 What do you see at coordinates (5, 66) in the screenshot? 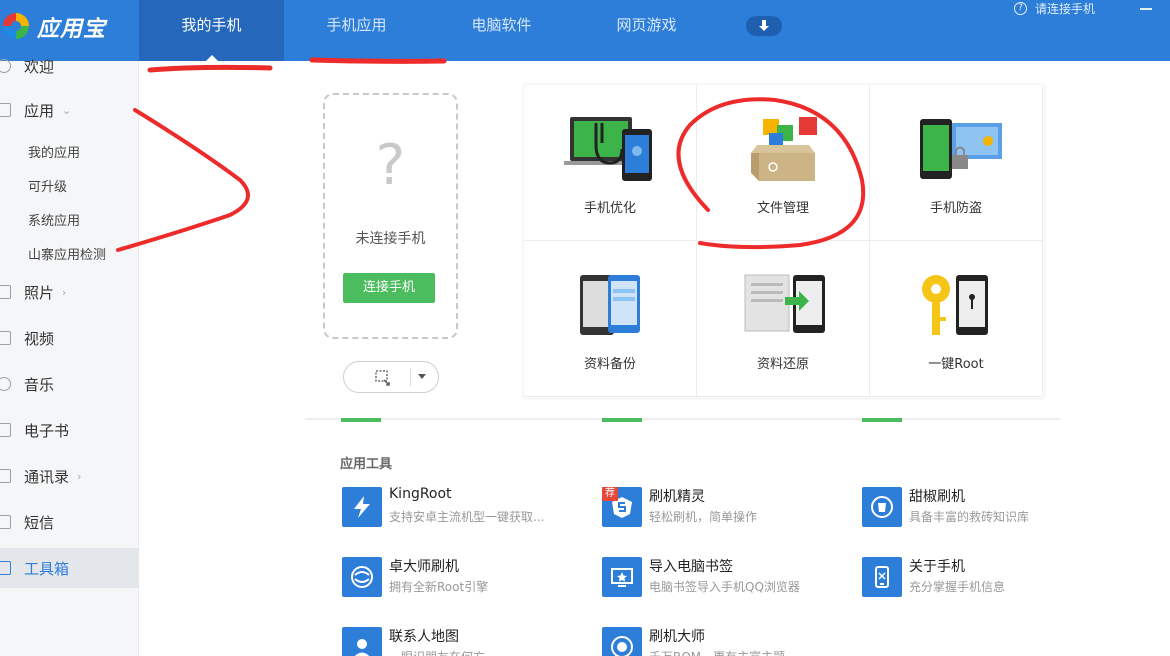
I see `welcome-icon` at bounding box center [5, 66].